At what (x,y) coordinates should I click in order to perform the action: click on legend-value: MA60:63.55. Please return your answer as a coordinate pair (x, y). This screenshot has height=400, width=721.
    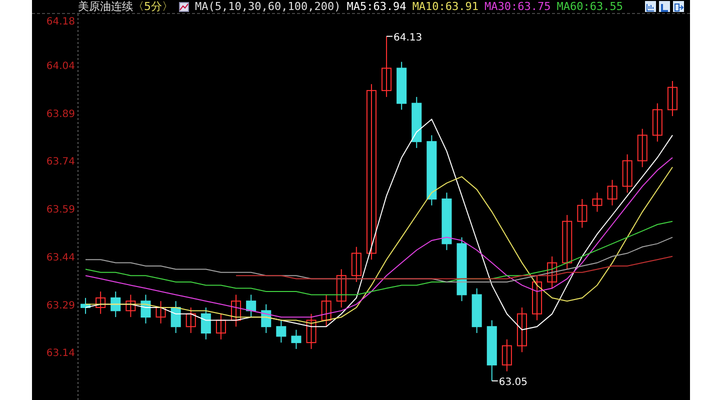
    Looking at the image, I should click on (590, 6).